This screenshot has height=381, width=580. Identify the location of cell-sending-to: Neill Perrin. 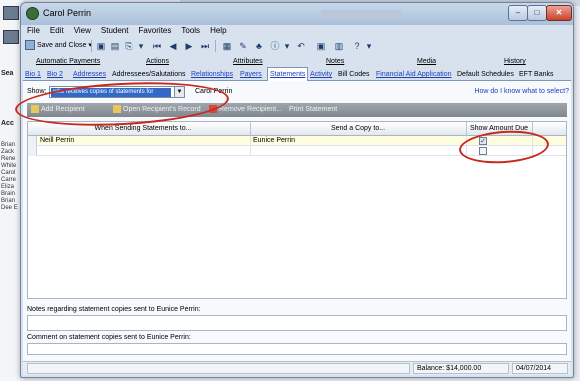
(57, 141).